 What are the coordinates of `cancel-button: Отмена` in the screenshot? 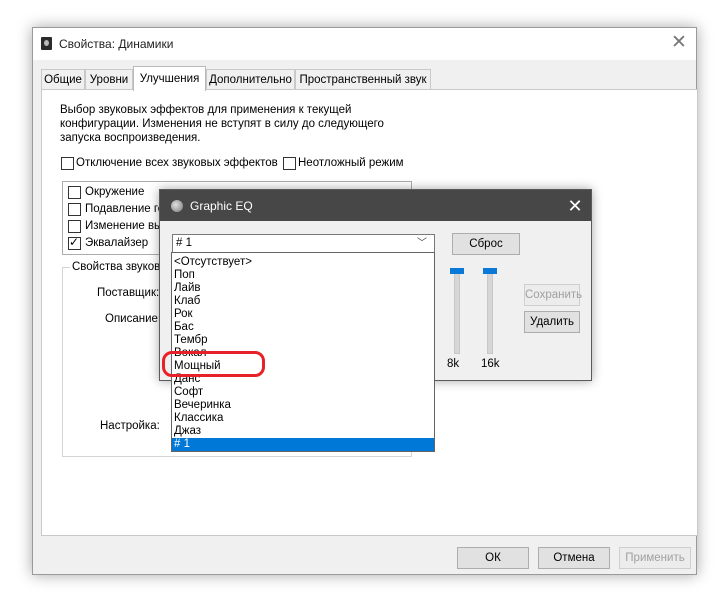 It's located at (574, 558).